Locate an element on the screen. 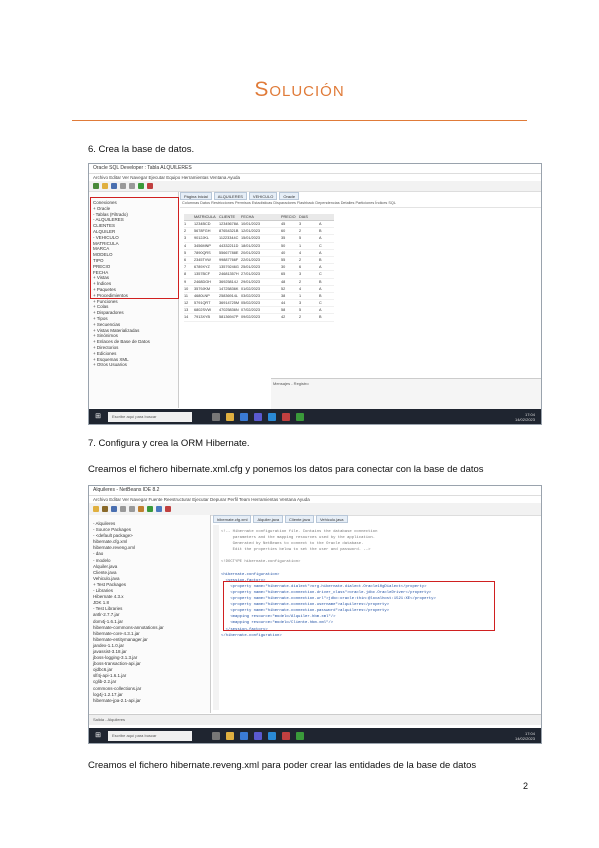 This screenshot has width=599, height=848. debug-icon is located at coordinates (150, 186).